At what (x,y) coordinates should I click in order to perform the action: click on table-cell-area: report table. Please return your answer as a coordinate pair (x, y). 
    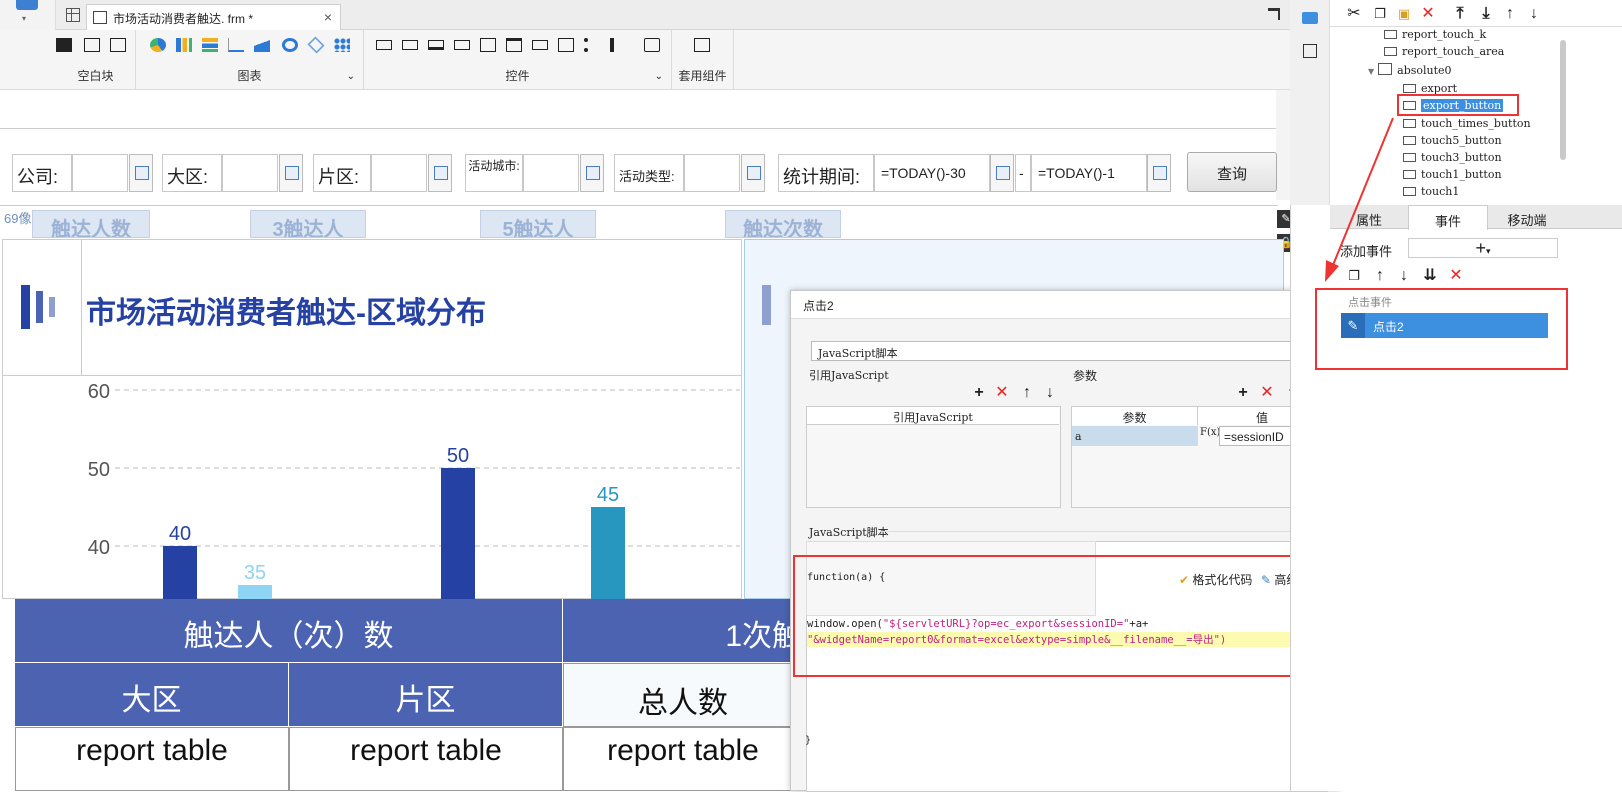
    Looking at the image, I should click on (426, 759).